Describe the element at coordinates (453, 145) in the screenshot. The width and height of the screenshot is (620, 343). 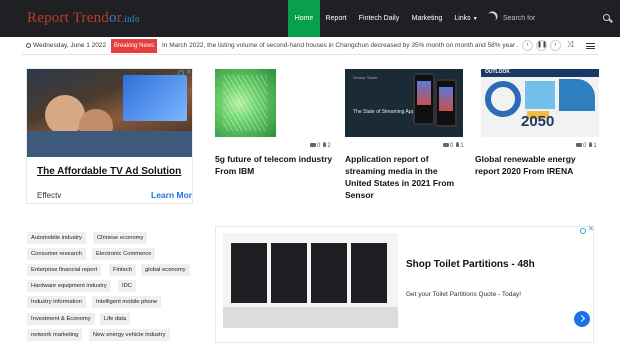
I see `post-meta-2: 01` at that location.